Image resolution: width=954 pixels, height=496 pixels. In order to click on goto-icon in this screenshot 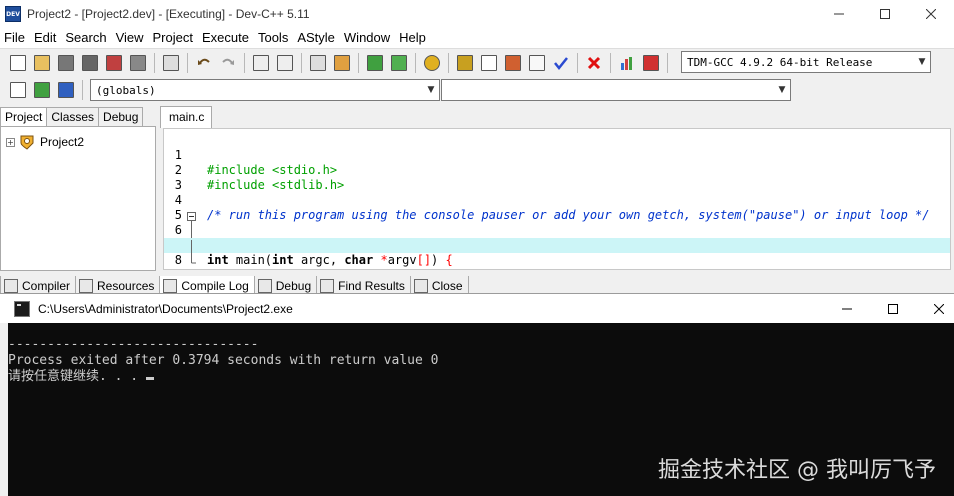, I will do `click(18, 90)`.